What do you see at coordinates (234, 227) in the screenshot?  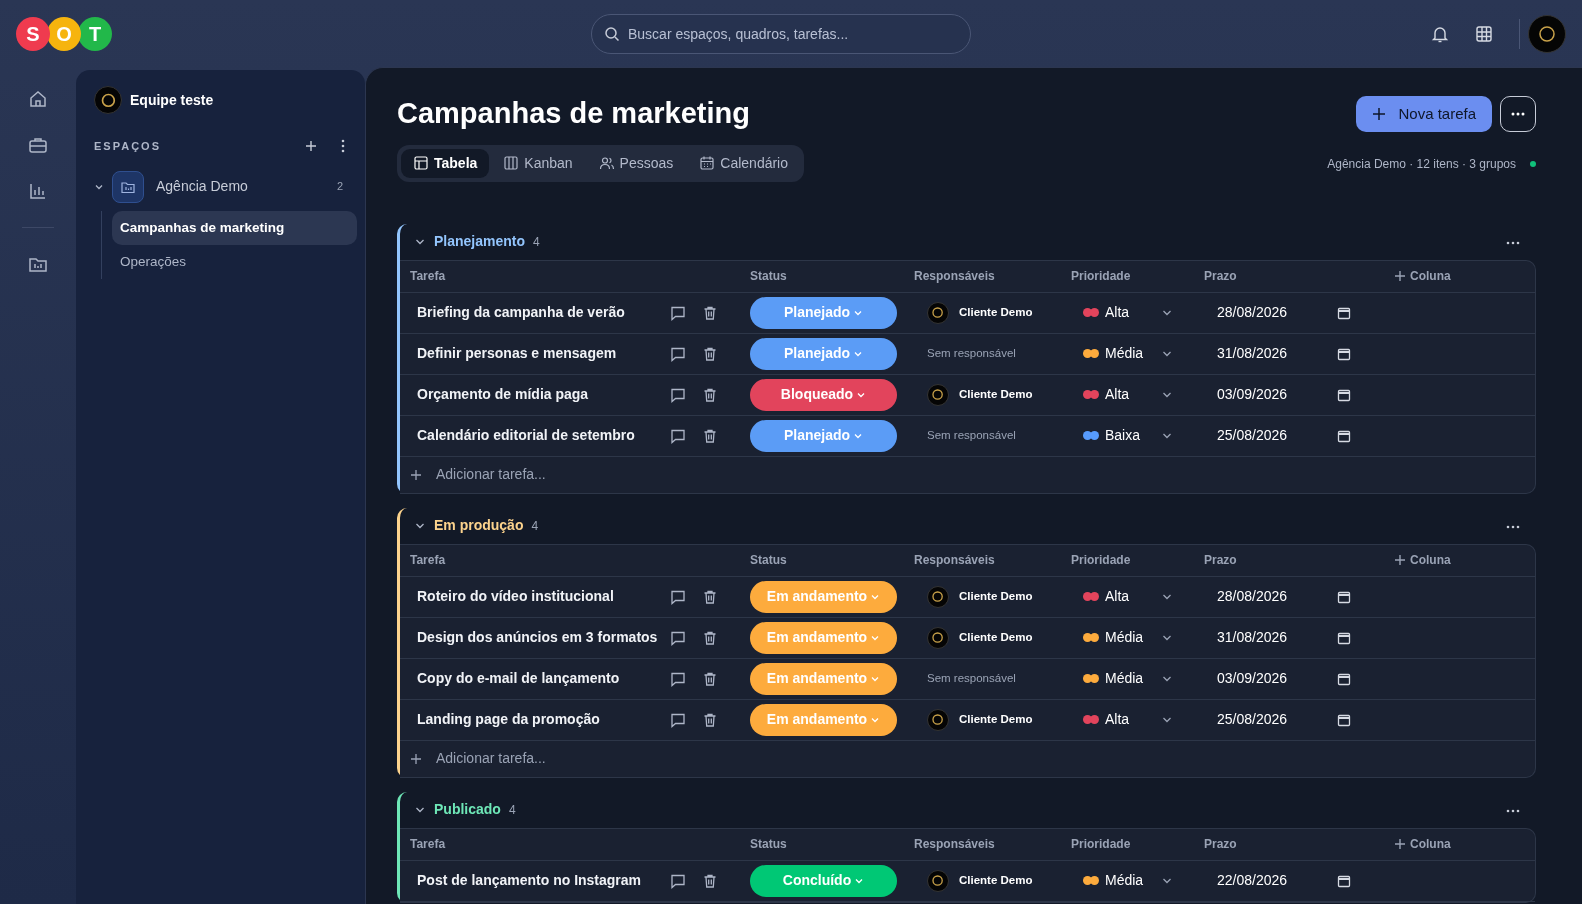 I see `board-item: Campanhas de marketing` at bounding box center [234, 227].